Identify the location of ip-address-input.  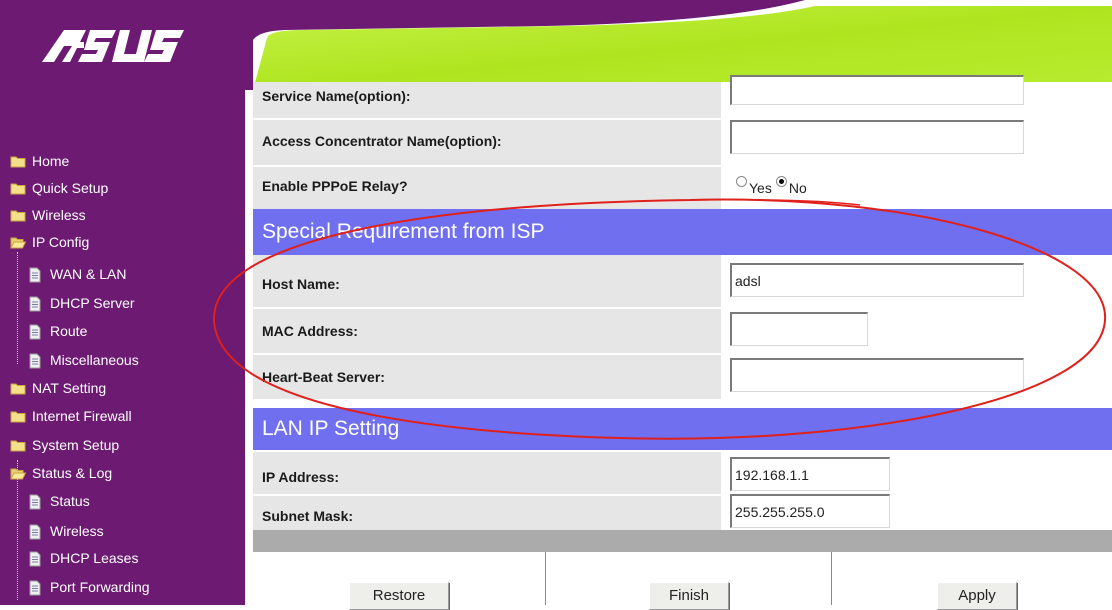
(810, 474).